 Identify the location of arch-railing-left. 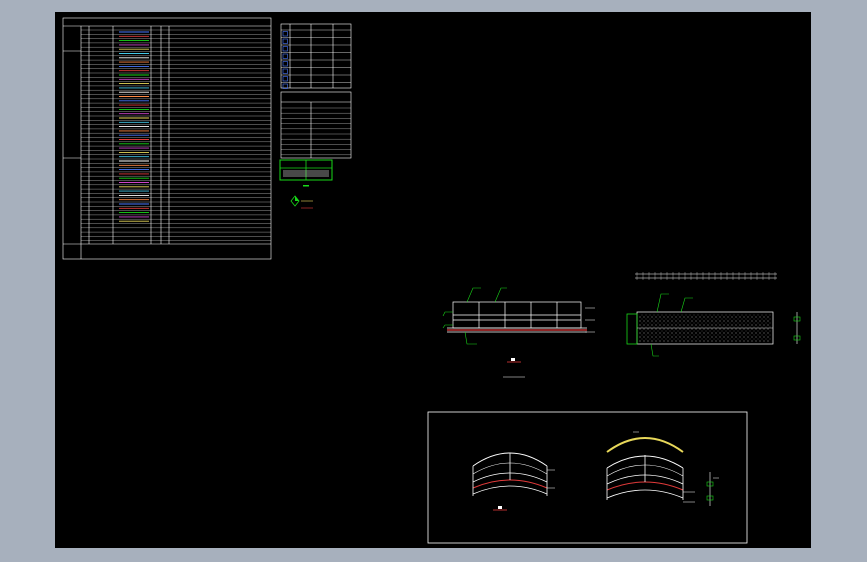
(513, 474).